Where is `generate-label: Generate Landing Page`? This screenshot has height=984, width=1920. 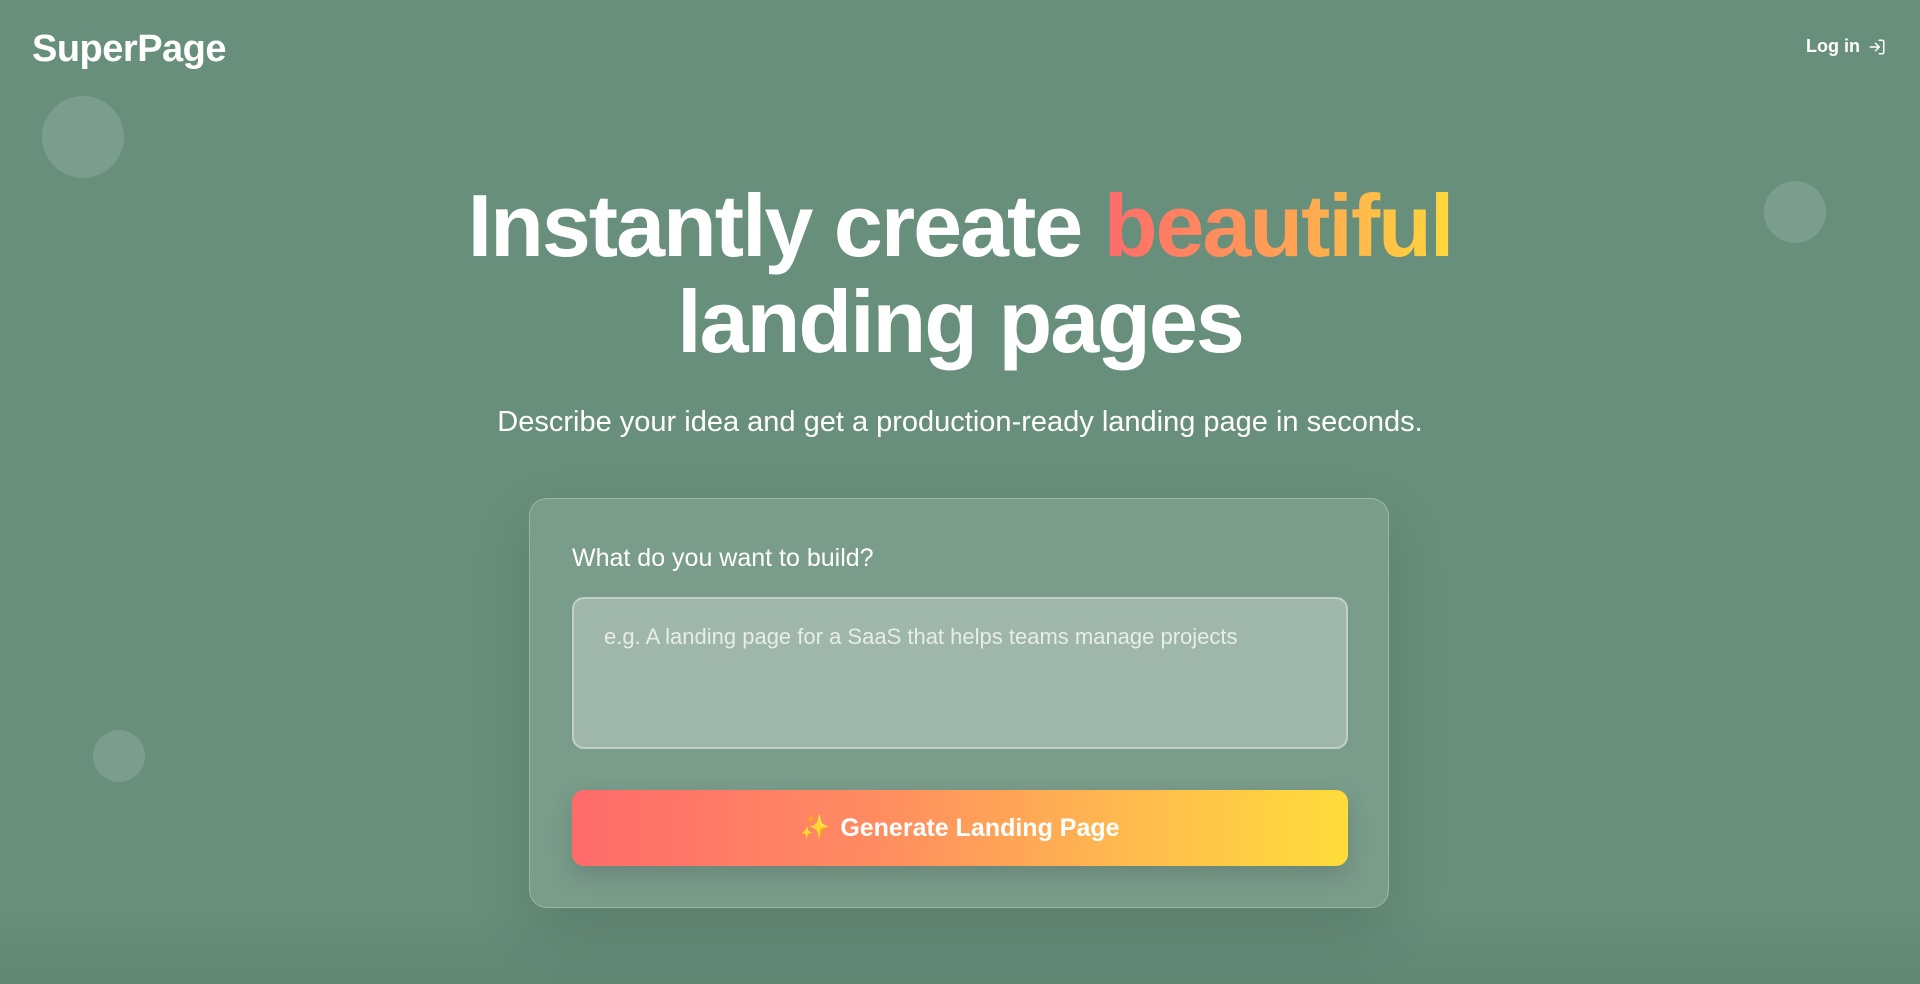 generate-label: Generate Landing Page is located at coordinates (980, 827).